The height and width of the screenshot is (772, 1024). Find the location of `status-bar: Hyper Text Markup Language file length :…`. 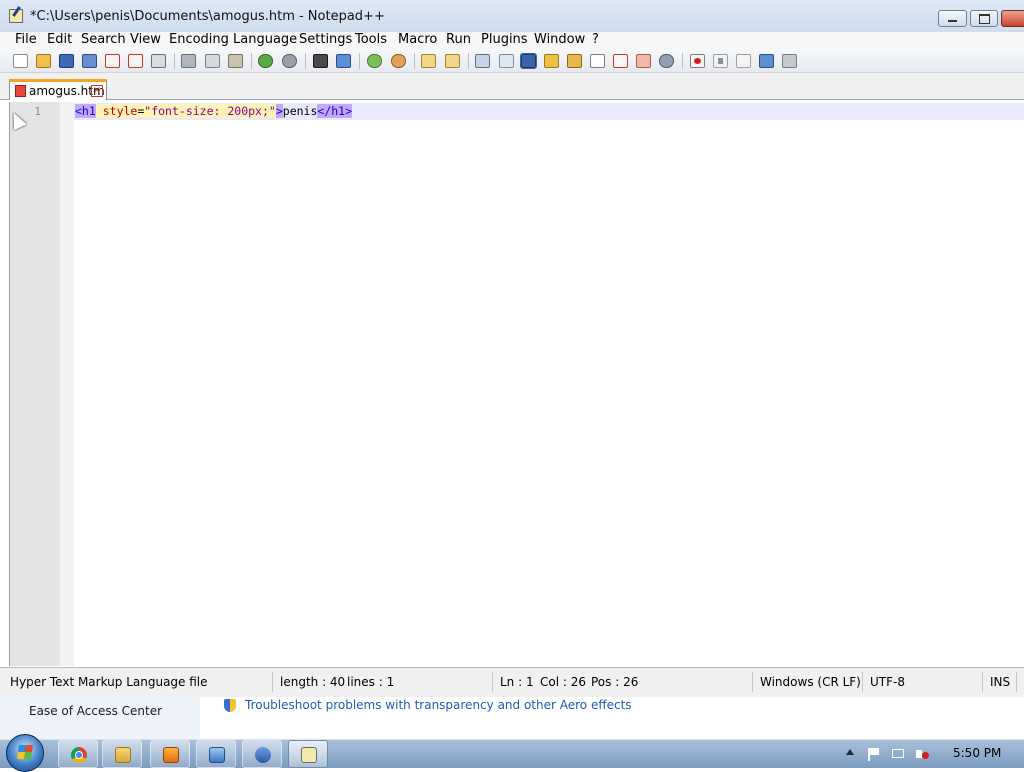

status-bar: Hyper Text Markup Language file length :… is located at coordinates (512, 682).